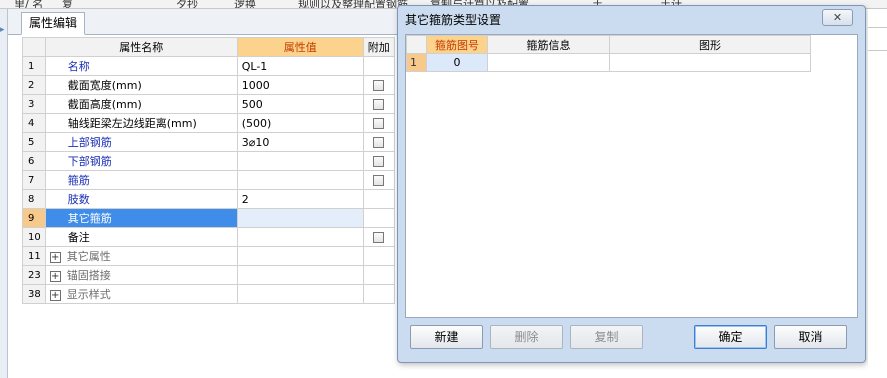 The width and height of the screenshot is (887, 378). What do you see at coordinates (730, 337) in the screenshot?
I see `ok-button: 确定` at bounding box center [730, 337].